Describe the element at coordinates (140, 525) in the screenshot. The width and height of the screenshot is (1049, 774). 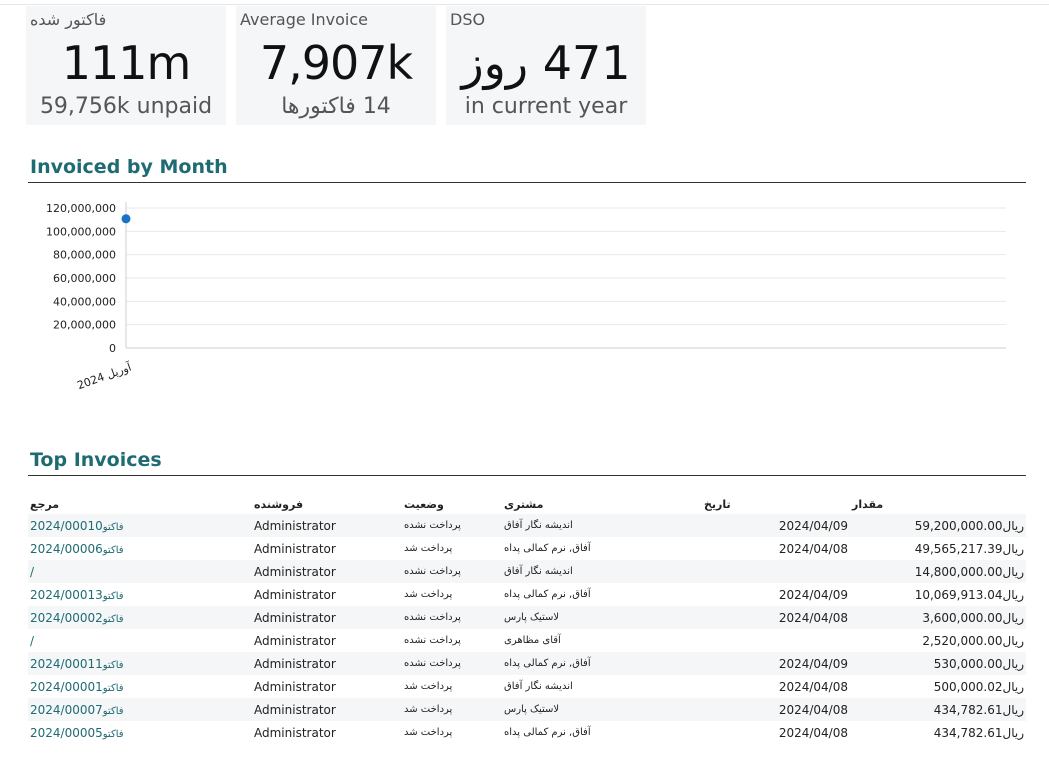
I see `cell-ref: فاکتو2024/00010` at that location.